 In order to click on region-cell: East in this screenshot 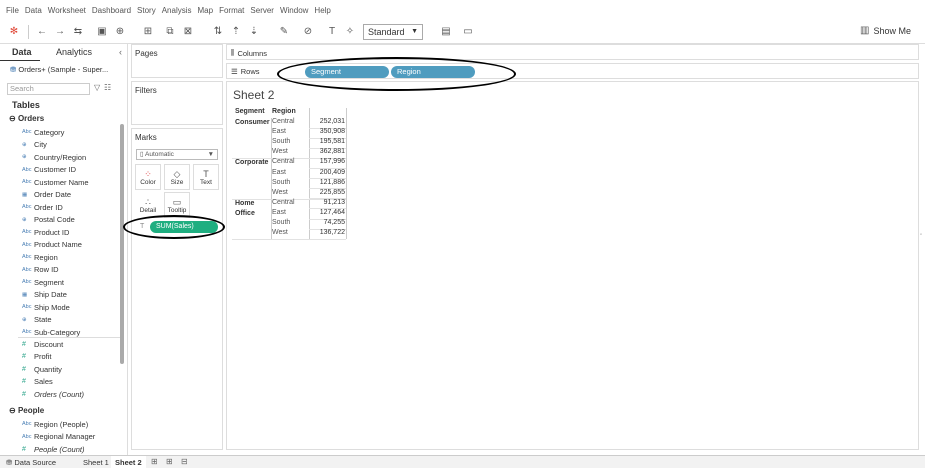, I will do `click(279, 212)`.